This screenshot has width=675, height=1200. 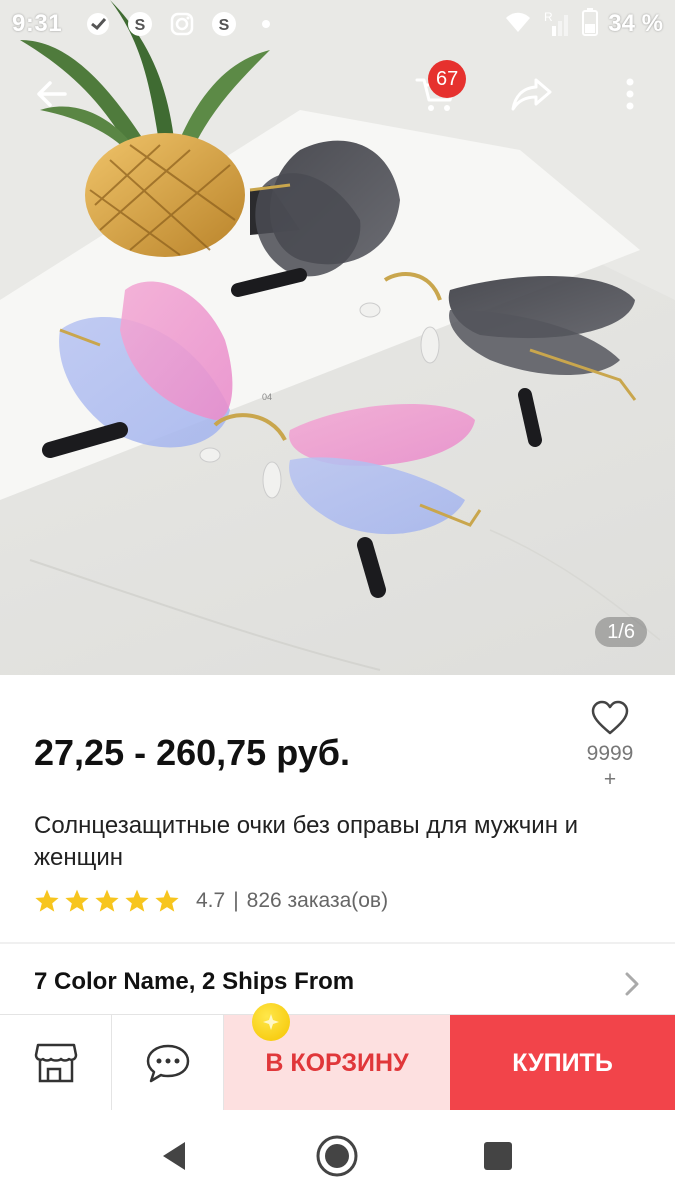 I want to click on nav-home-button, so click(x=337, y=1156).